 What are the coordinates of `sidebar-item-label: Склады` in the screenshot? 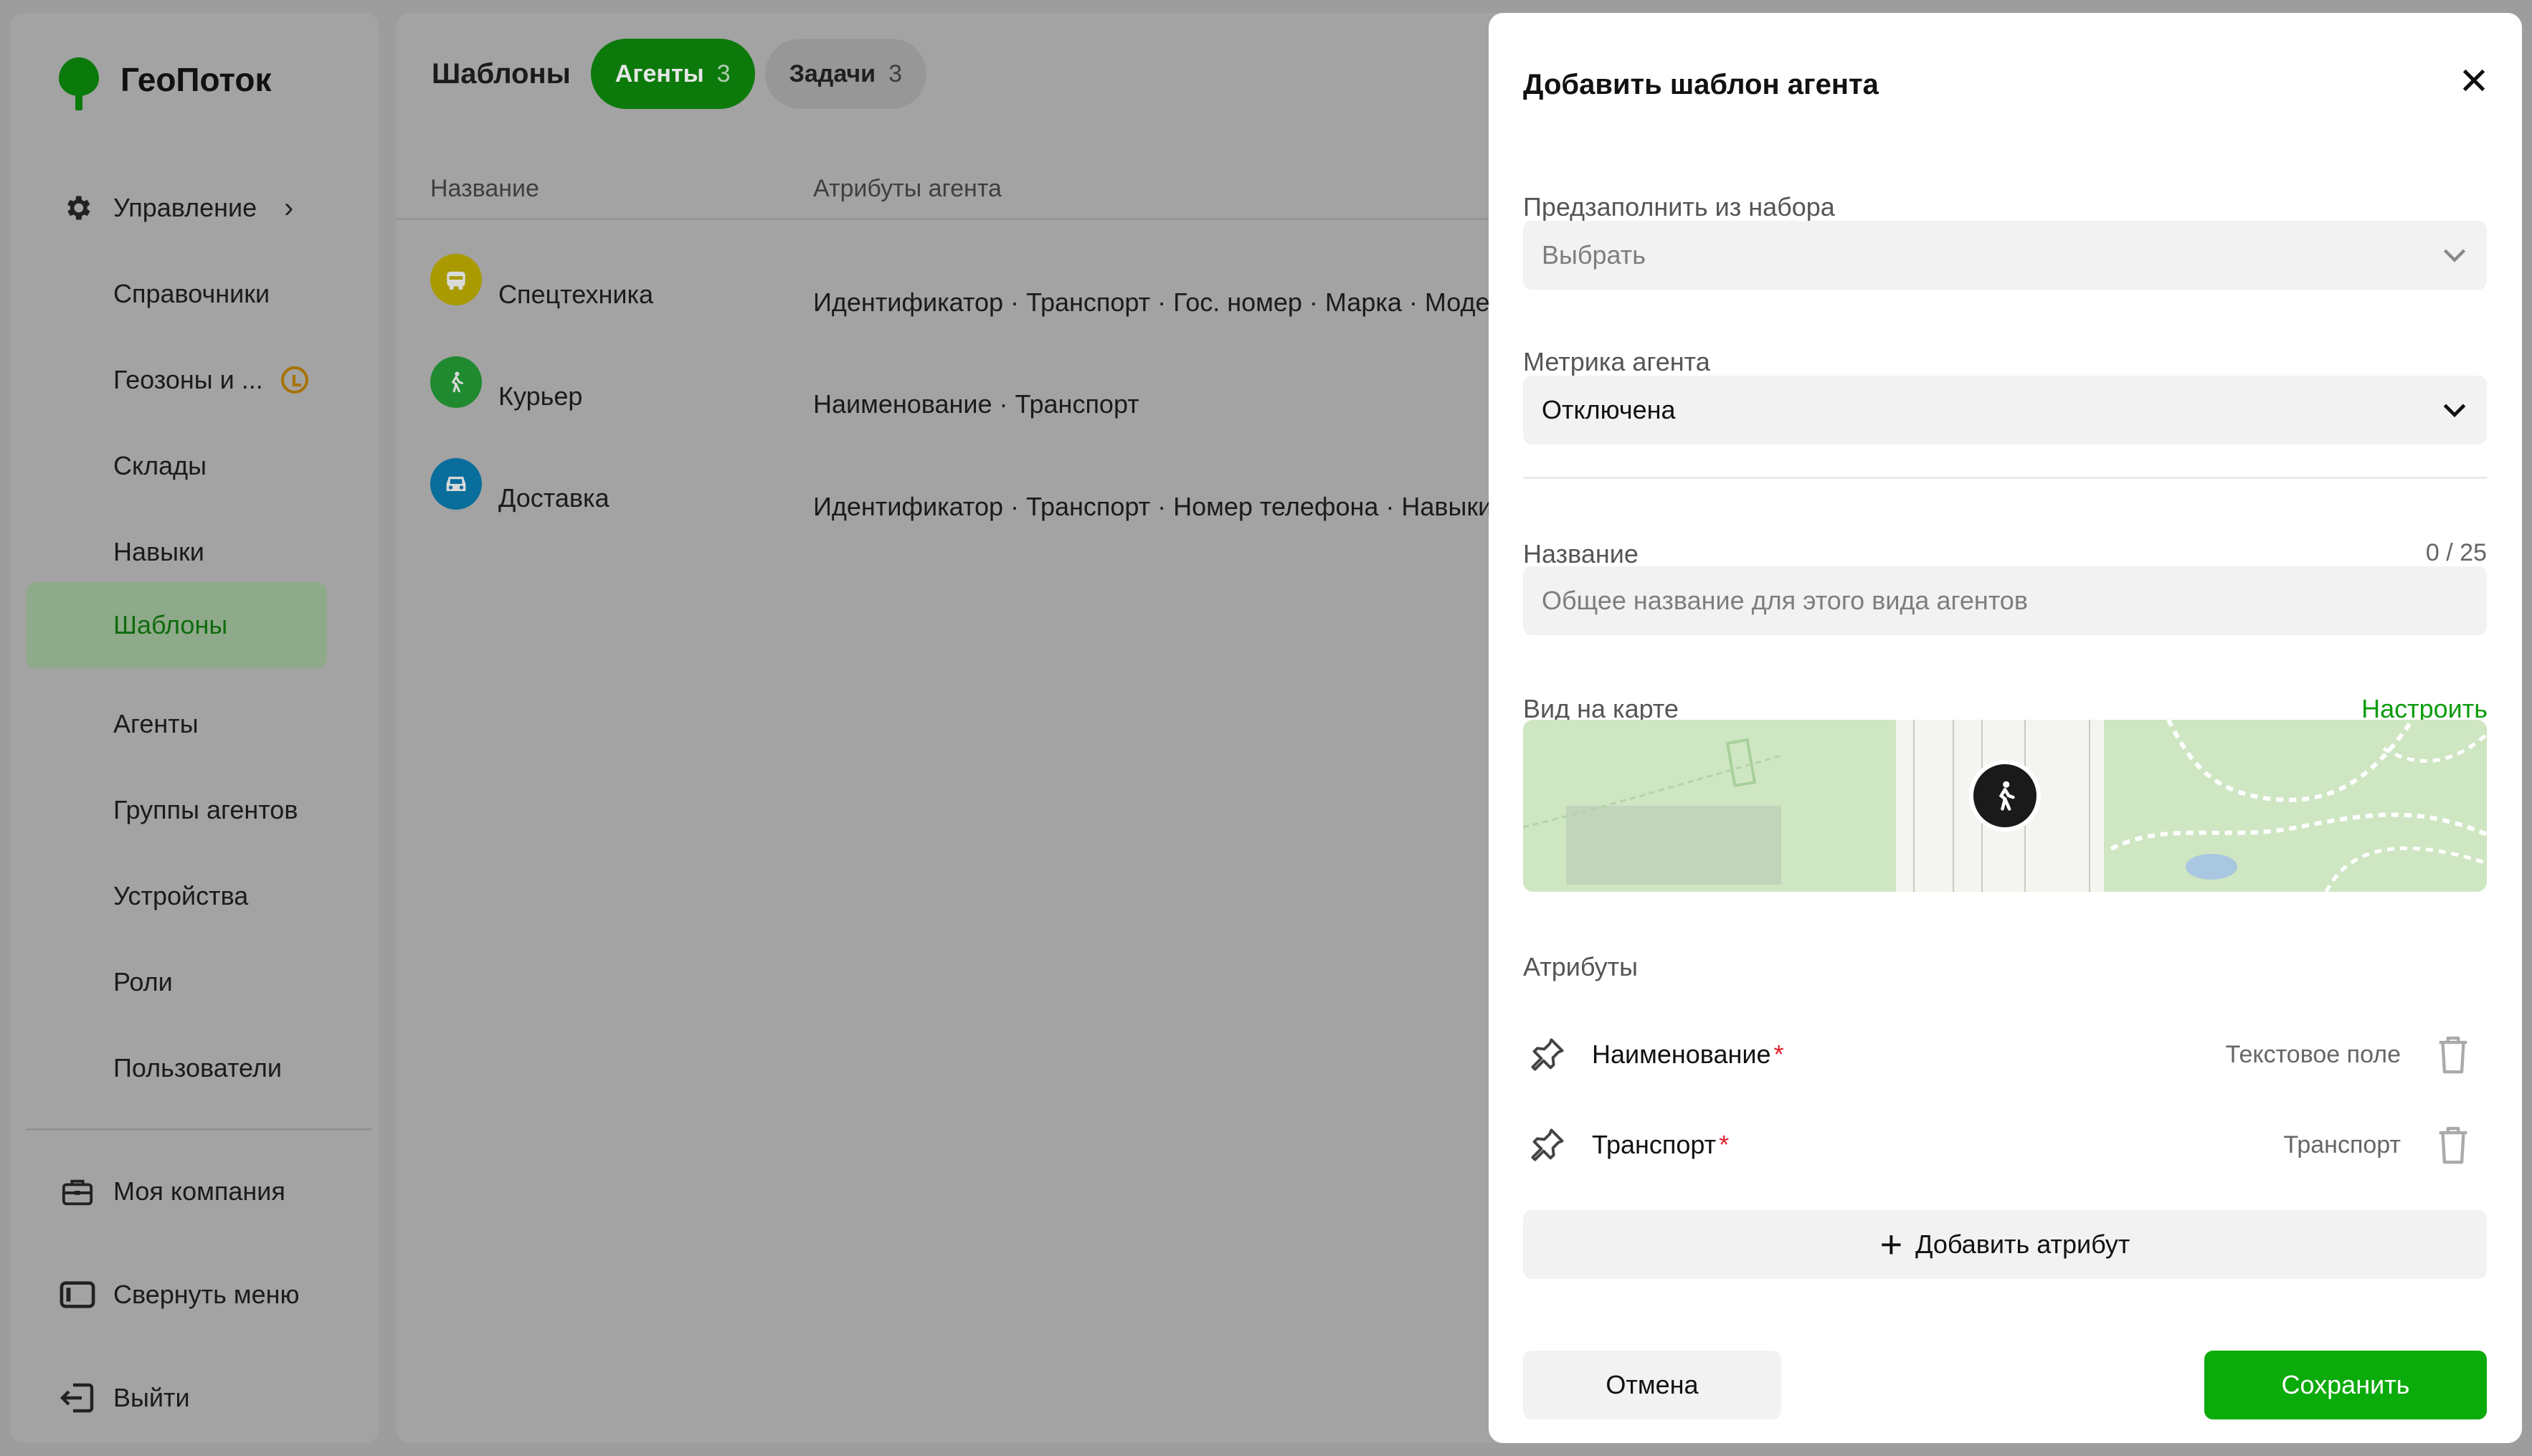 It's located at (160, 465).